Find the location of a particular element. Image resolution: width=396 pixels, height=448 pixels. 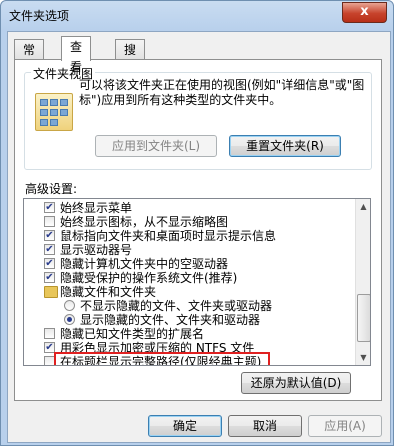

tab-search: 搜索 is located at coordinates (130, 58).